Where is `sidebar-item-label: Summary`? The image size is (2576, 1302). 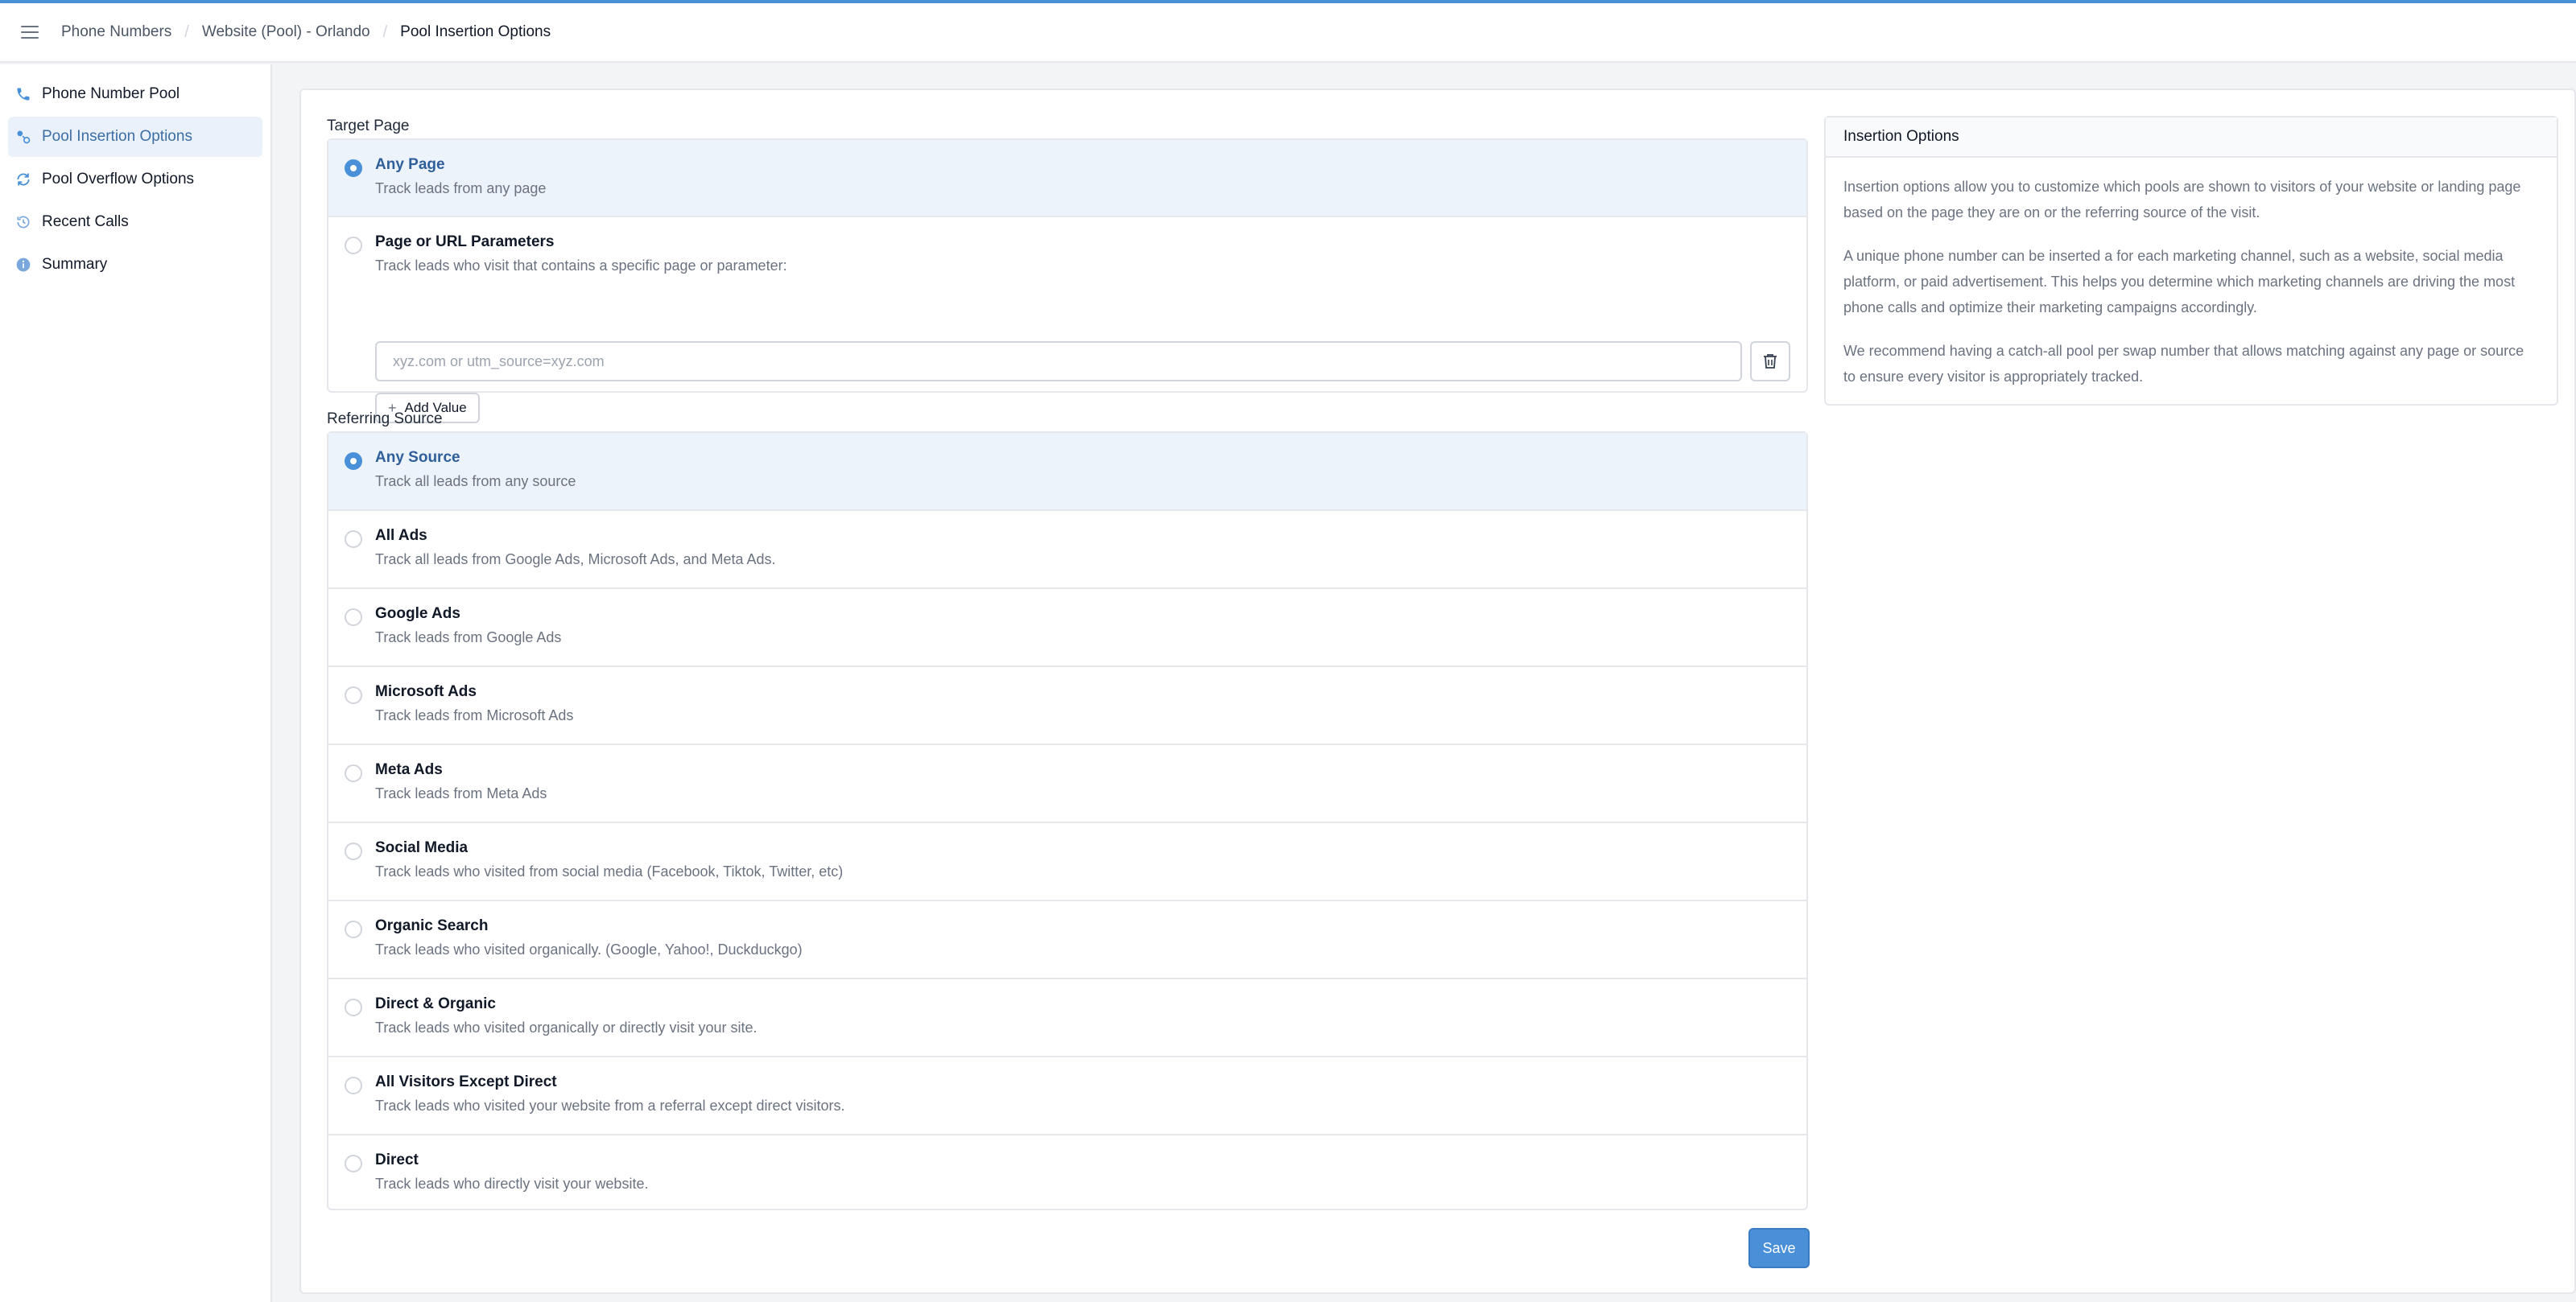 sidebar-item-label: Summary is located at coordinates (75, 264).